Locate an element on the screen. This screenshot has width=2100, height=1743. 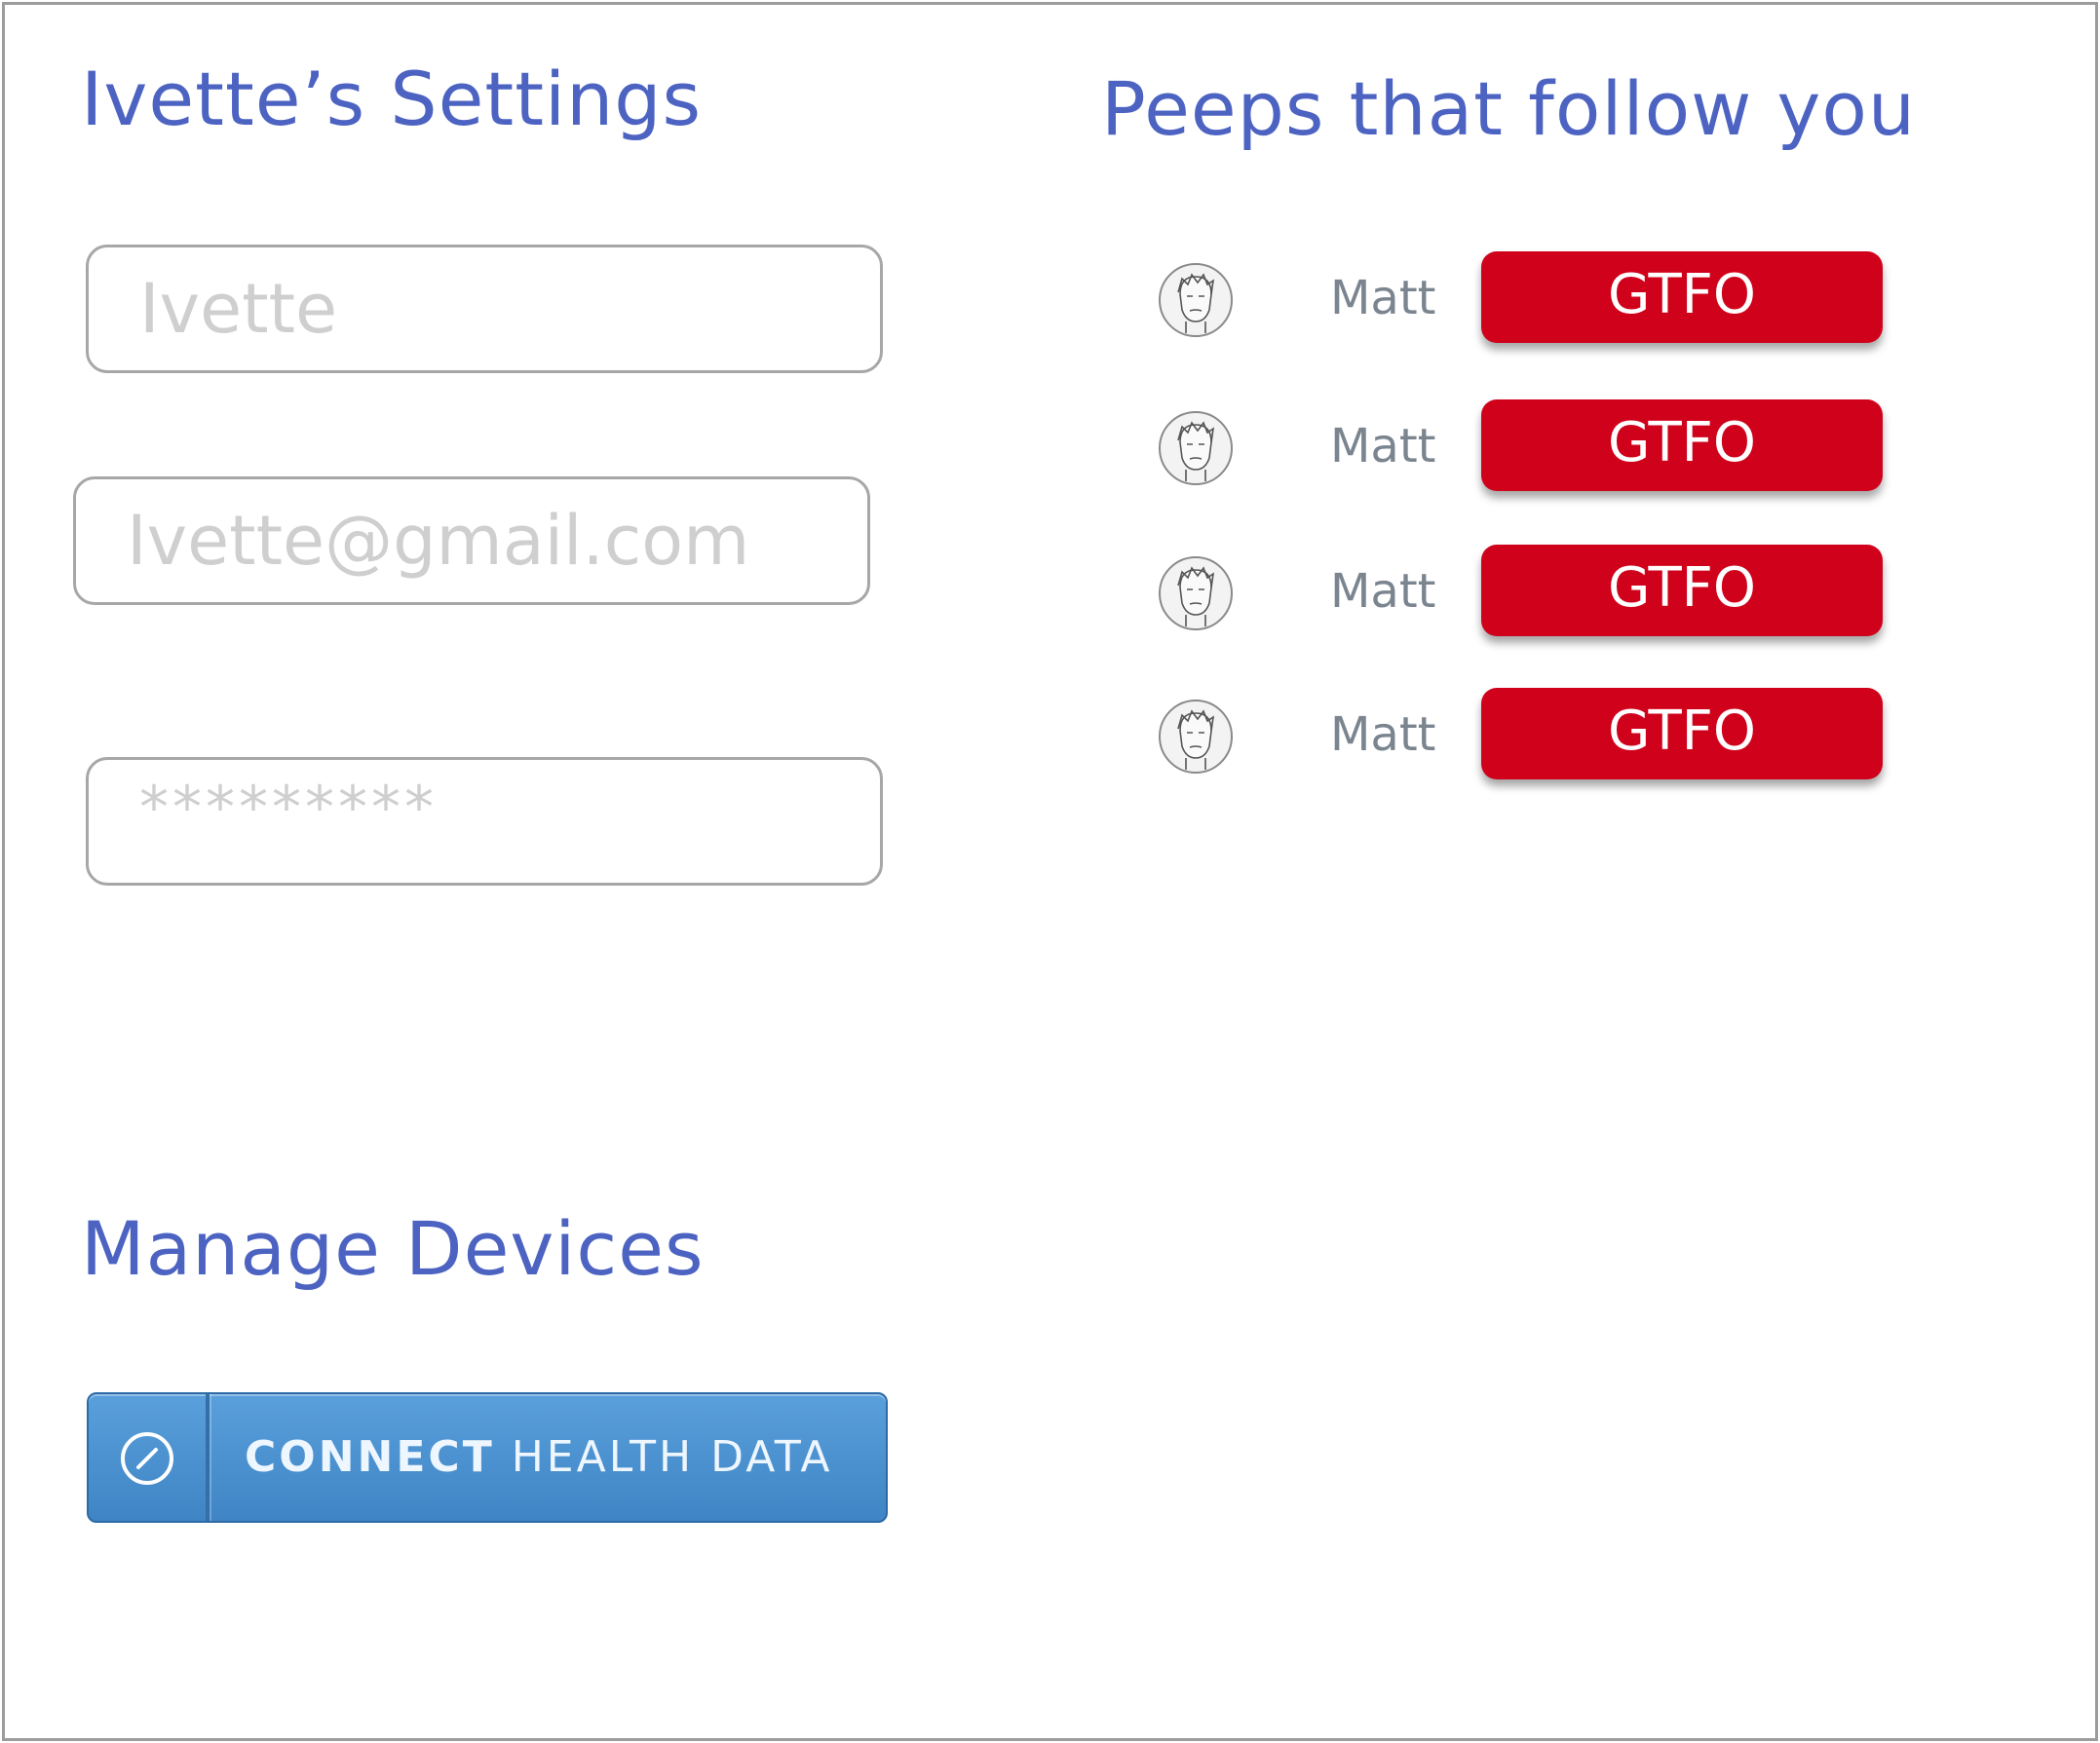
compass-slash-icon is located at coordinates (147, 1459).